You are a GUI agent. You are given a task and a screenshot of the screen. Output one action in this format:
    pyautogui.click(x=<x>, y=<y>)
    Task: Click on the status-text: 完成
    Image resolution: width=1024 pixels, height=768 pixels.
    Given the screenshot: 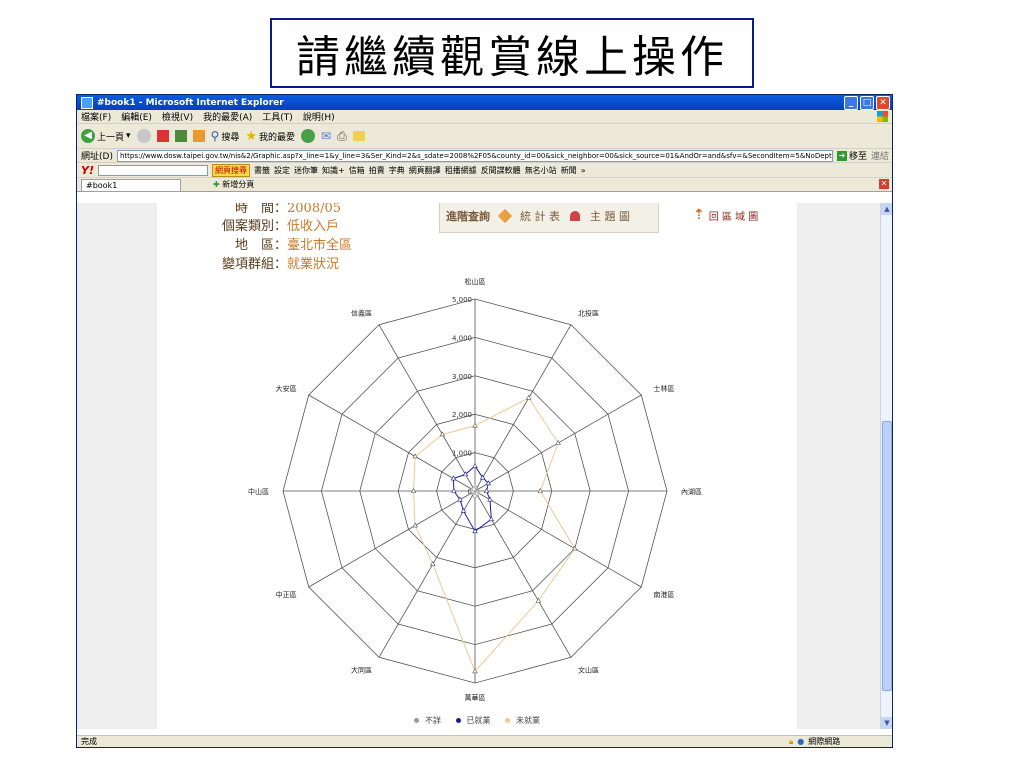 What is the action you would take?
    pyautogui.click(x=89, y=741)
    